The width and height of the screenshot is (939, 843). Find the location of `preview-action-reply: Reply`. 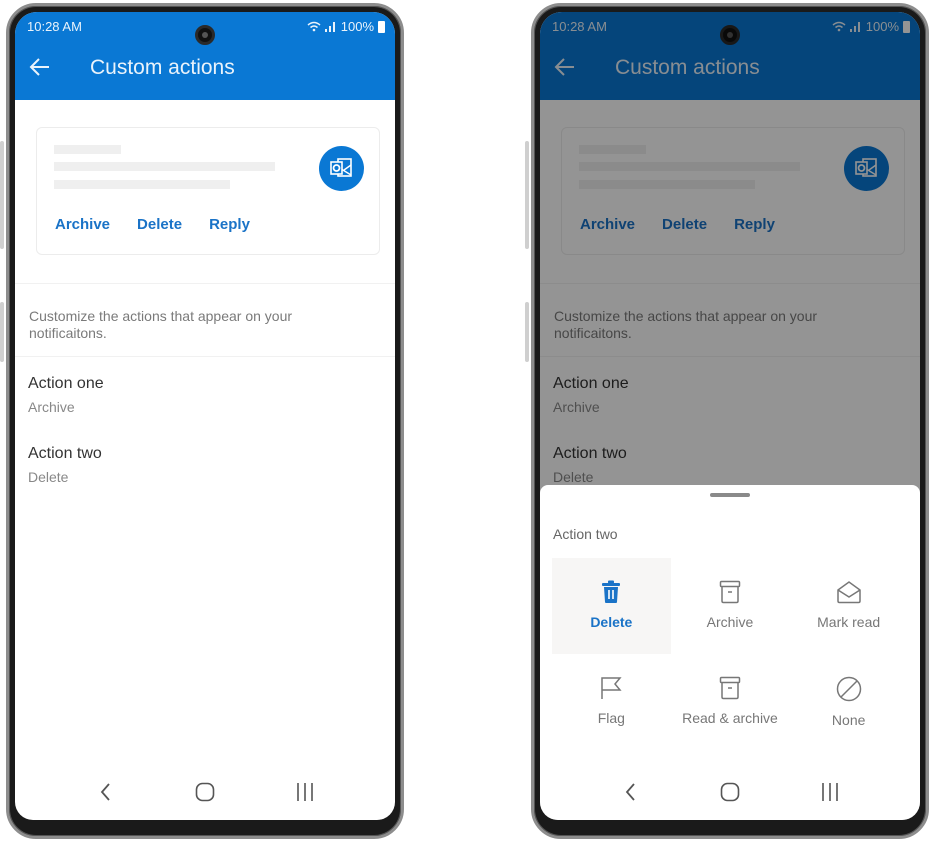

preview-action-reply: Reply is located at coordinates (229, 224).